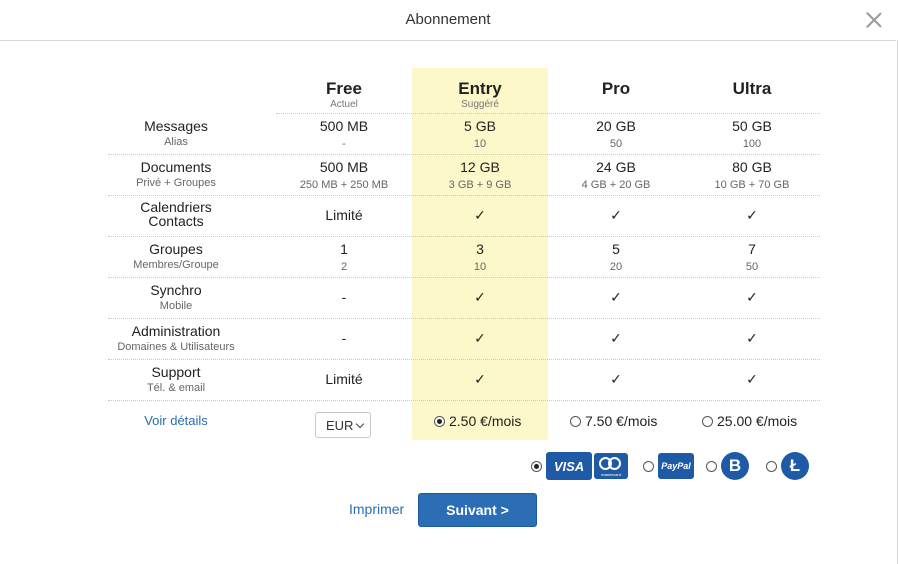  I want to click on feature-detail: Domaines & Utilisateurs, so click(176, 347).